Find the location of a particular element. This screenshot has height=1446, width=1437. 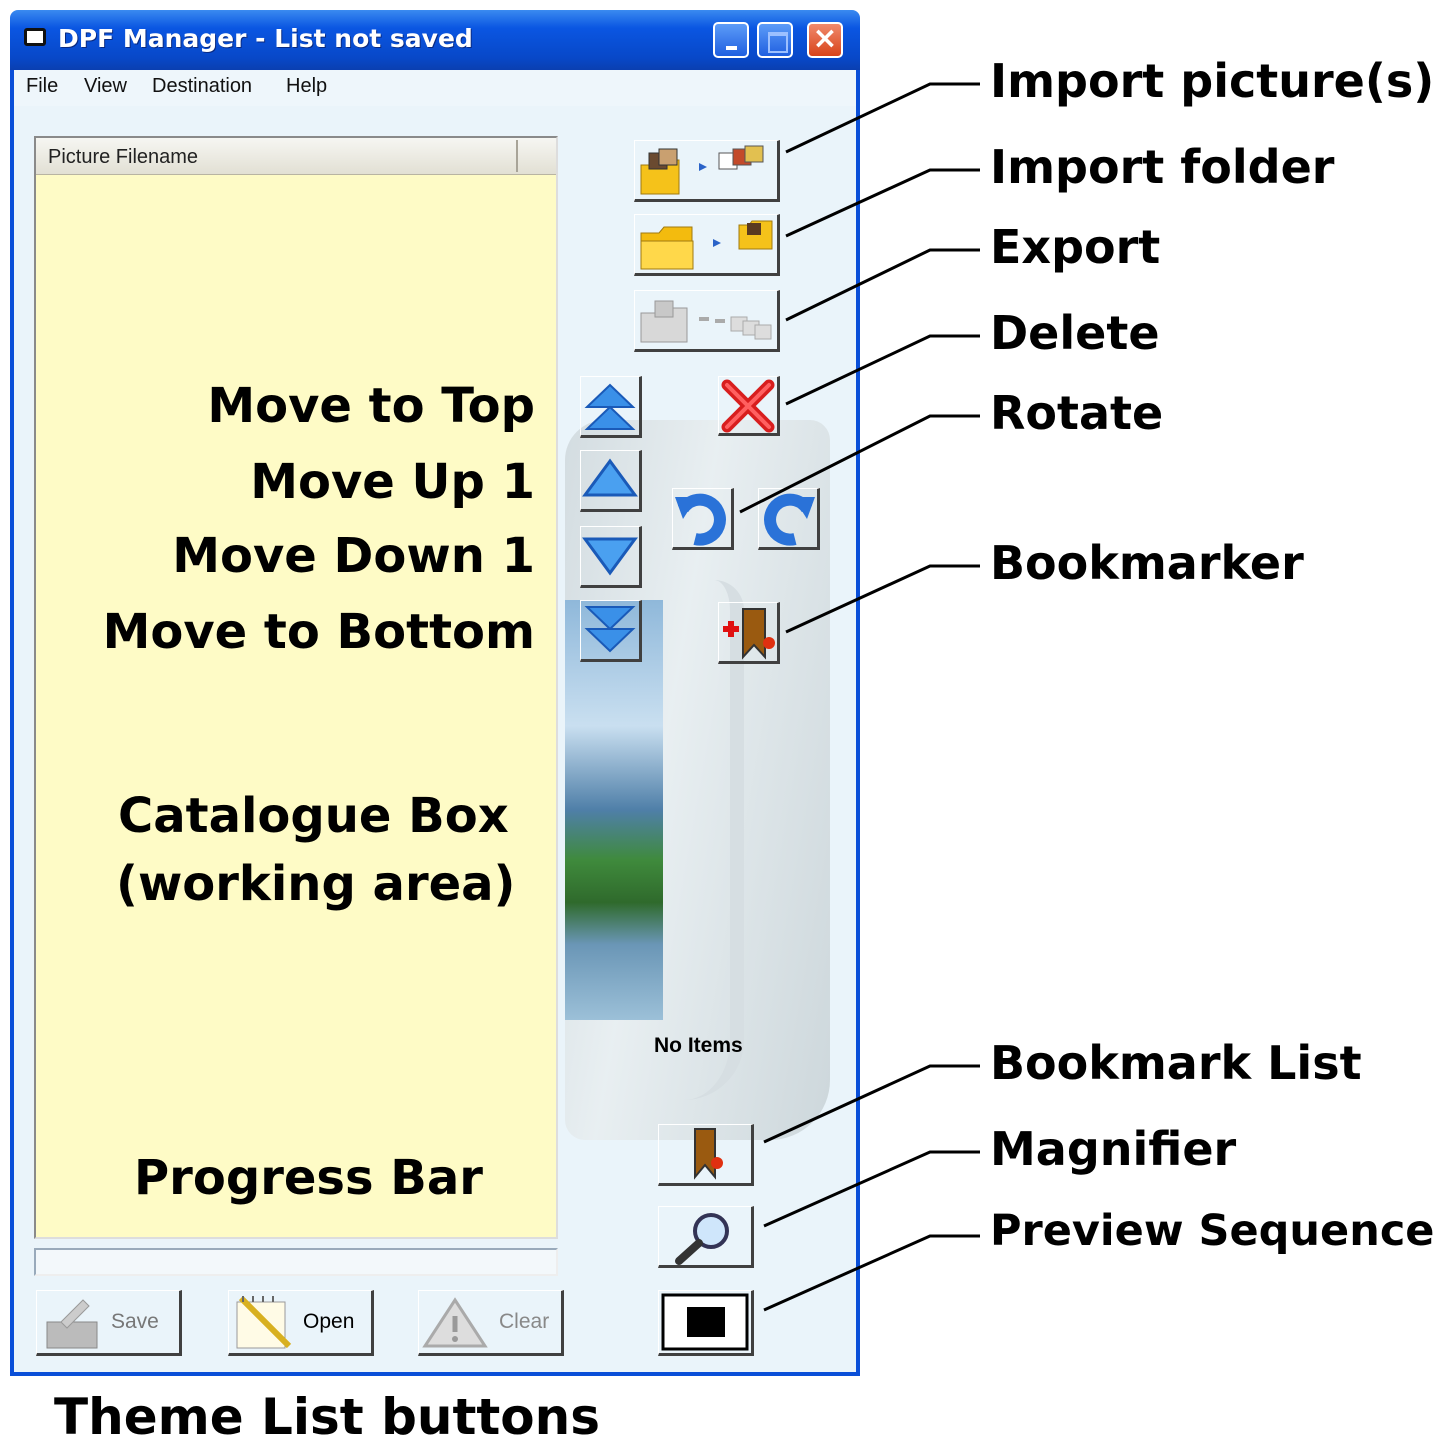

annotation-export: Export is located at coordinates (1075, 247).